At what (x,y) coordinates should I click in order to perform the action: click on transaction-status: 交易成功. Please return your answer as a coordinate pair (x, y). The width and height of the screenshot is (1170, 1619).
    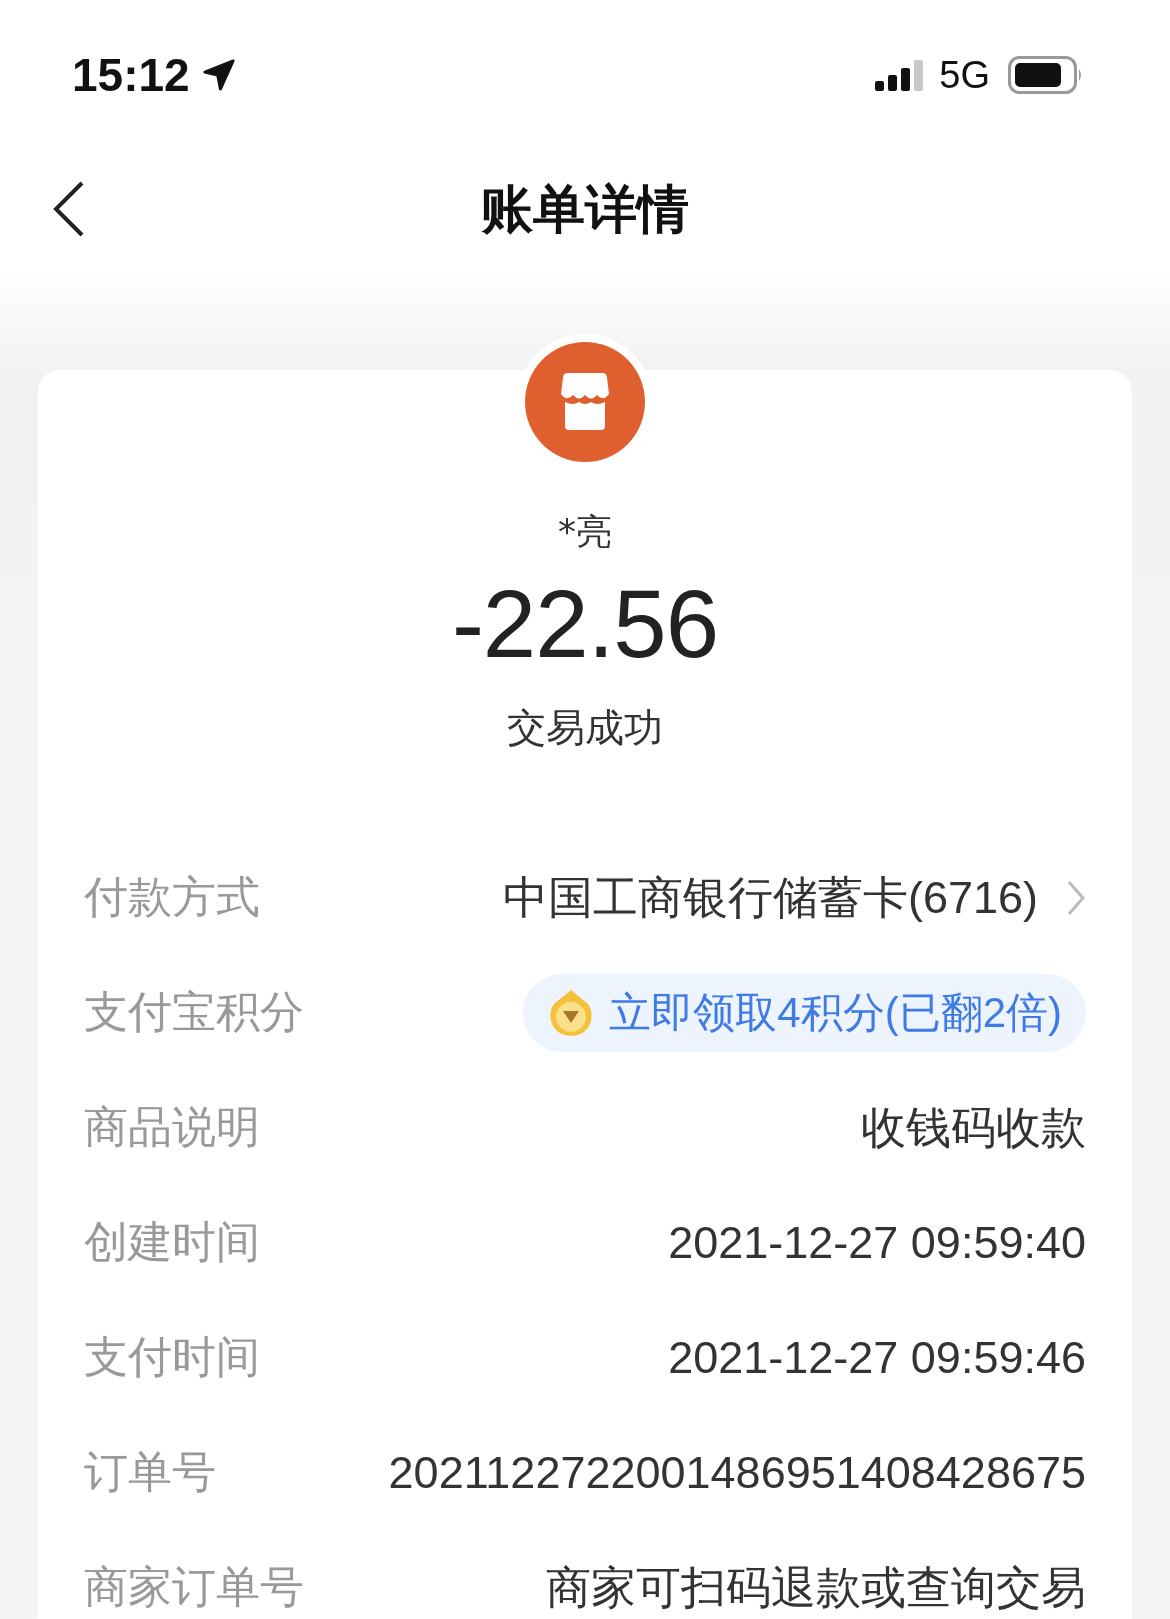
    Looking at the image, I should click on (585, 728).